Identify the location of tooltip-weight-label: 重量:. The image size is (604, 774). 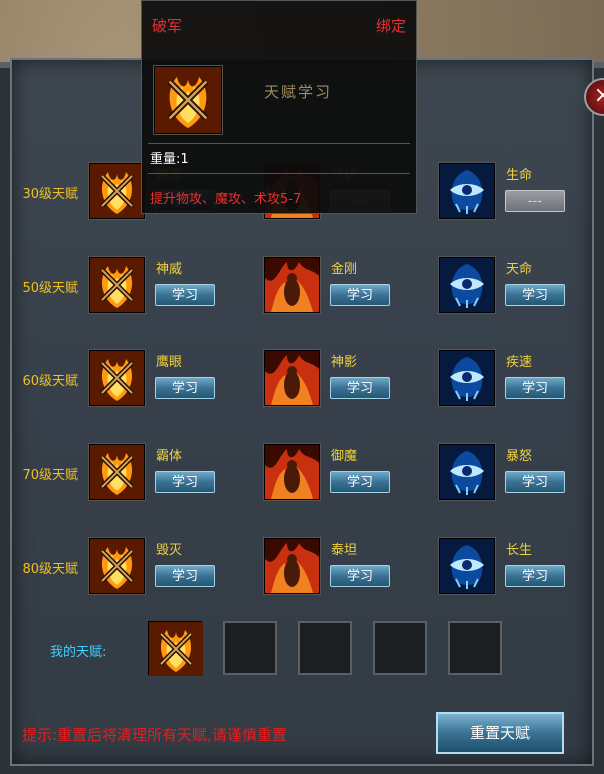
(165, 159).